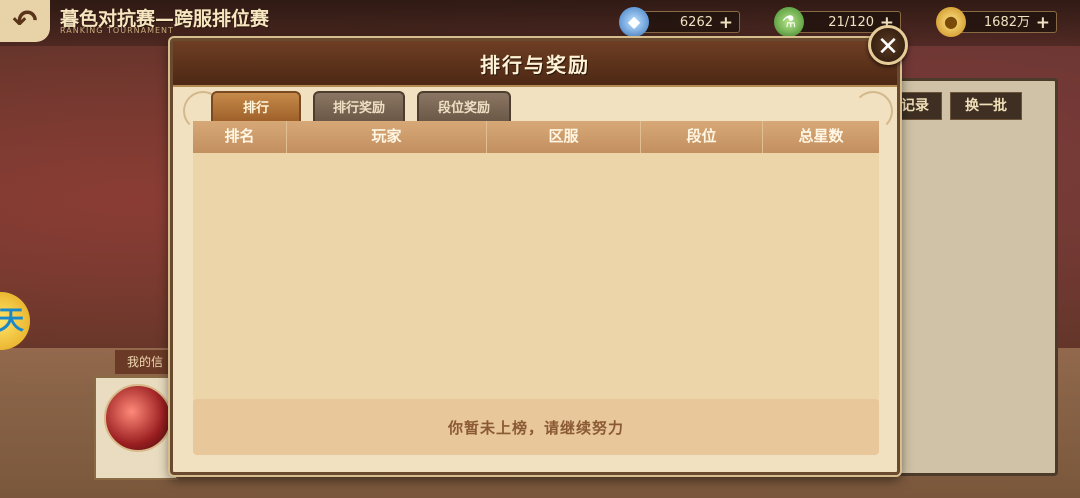 The image size is (1080, 498). I want to click on tab-ranking-rewards: 排行奖励, so click(359, 107).